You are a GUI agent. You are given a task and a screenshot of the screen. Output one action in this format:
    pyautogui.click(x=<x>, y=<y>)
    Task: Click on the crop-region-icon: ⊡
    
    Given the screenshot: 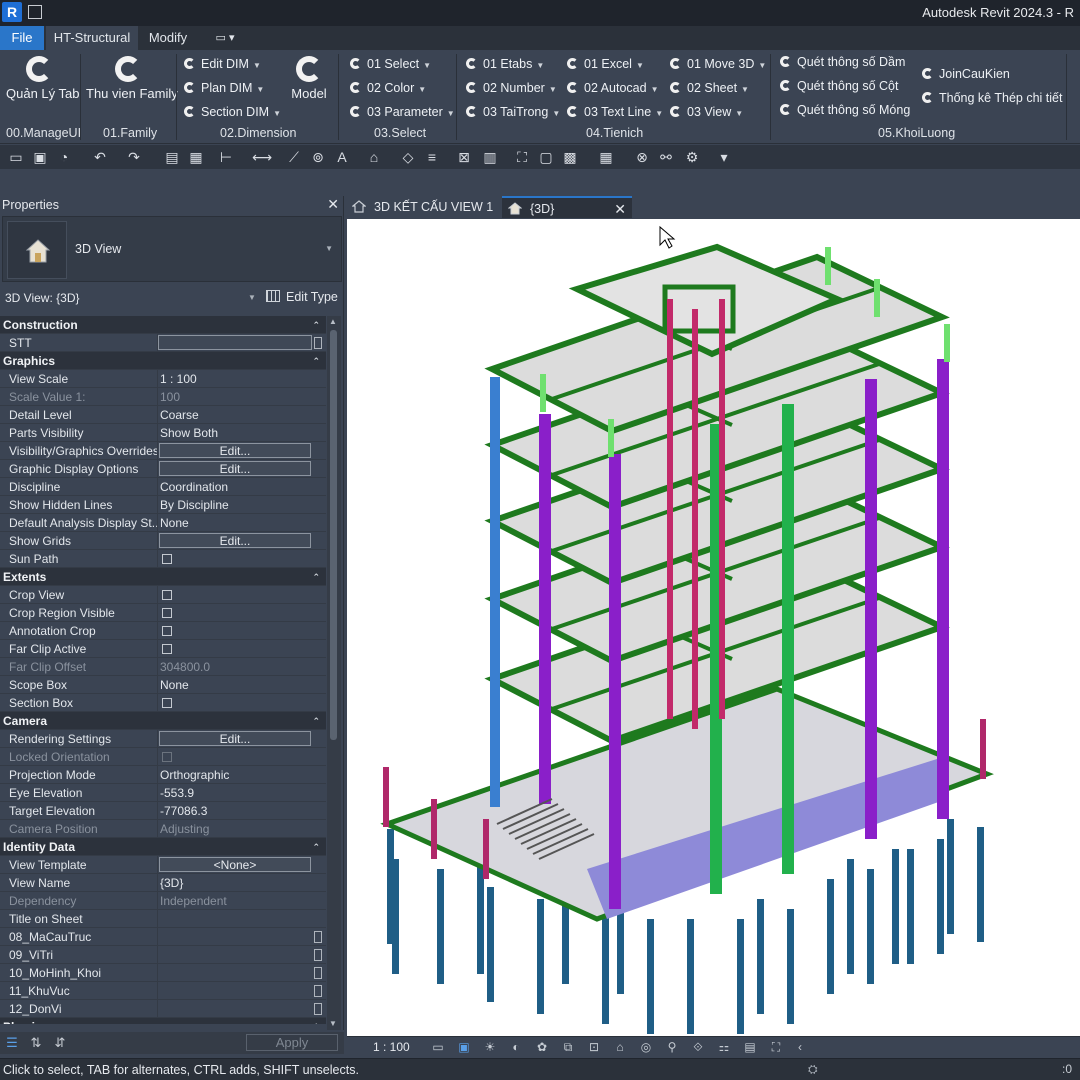 What is the action you would take?
    pyautogui.click(x=594, y=1047)
    